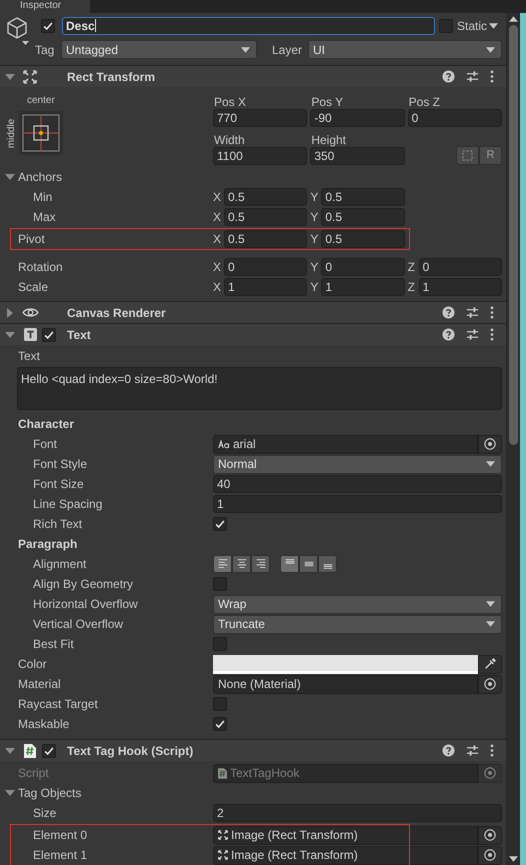  I want to click on component-header: Text Tag Hook (Script), so click(253, 750).